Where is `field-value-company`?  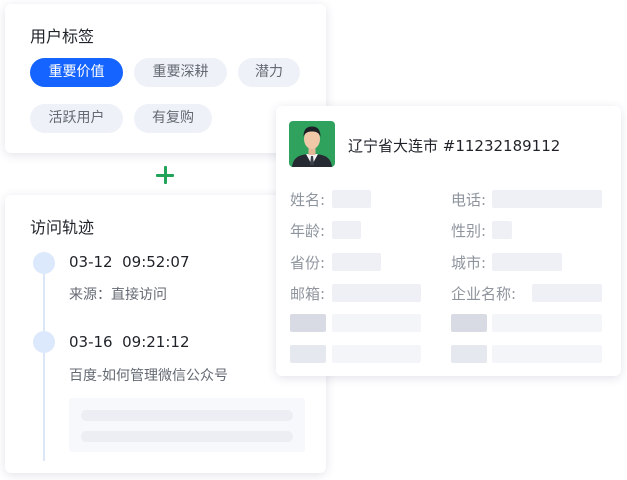 field-value-company is located at coordinates (567, 293).